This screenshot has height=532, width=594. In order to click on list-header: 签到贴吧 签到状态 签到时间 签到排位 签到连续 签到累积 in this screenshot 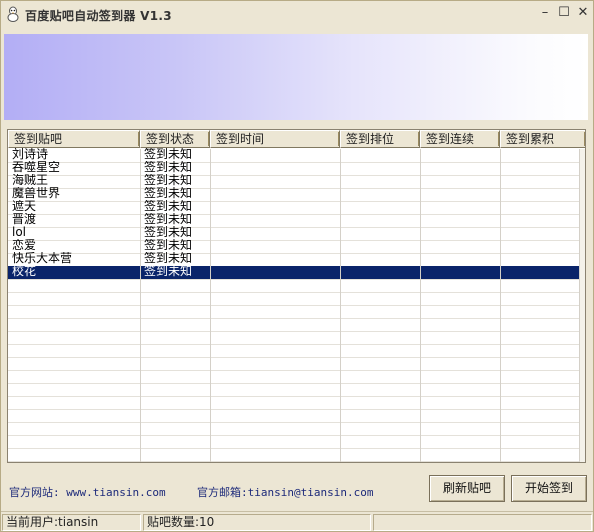, I will do `click(296, 139)`.